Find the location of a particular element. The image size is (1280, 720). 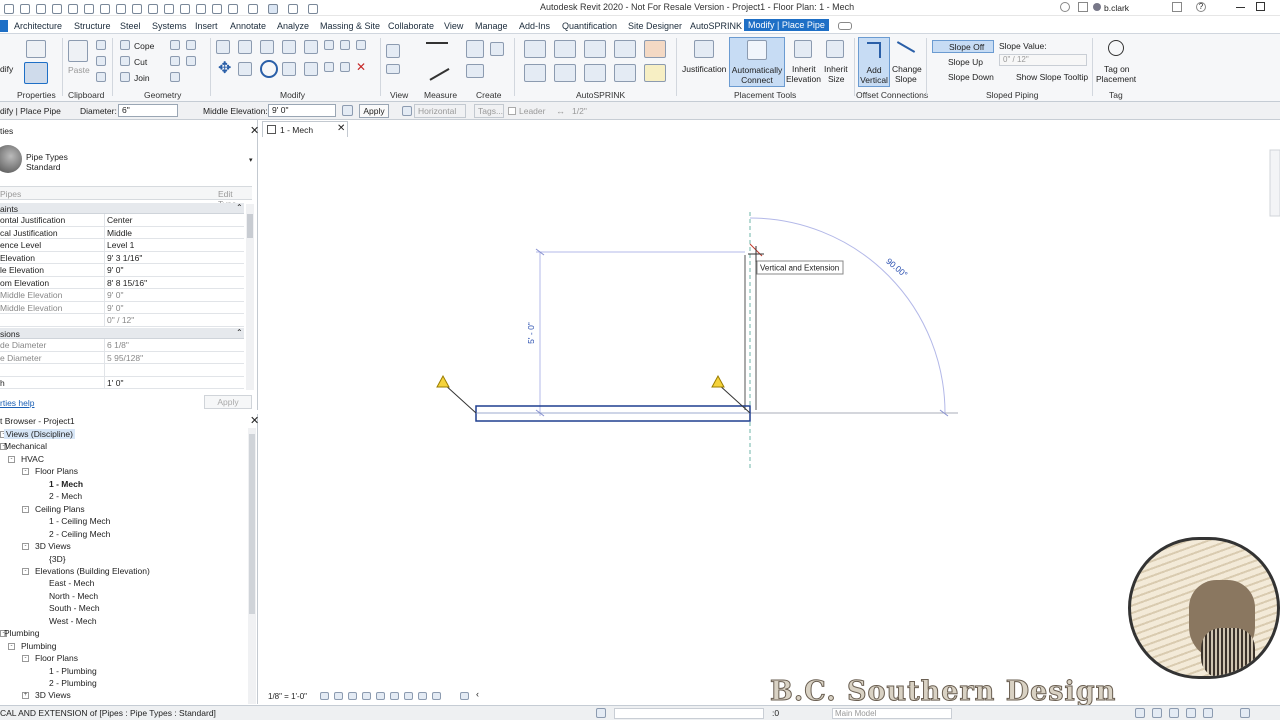

property-row: de Diameter 6 1/8" is located at coordinates (122, 345).